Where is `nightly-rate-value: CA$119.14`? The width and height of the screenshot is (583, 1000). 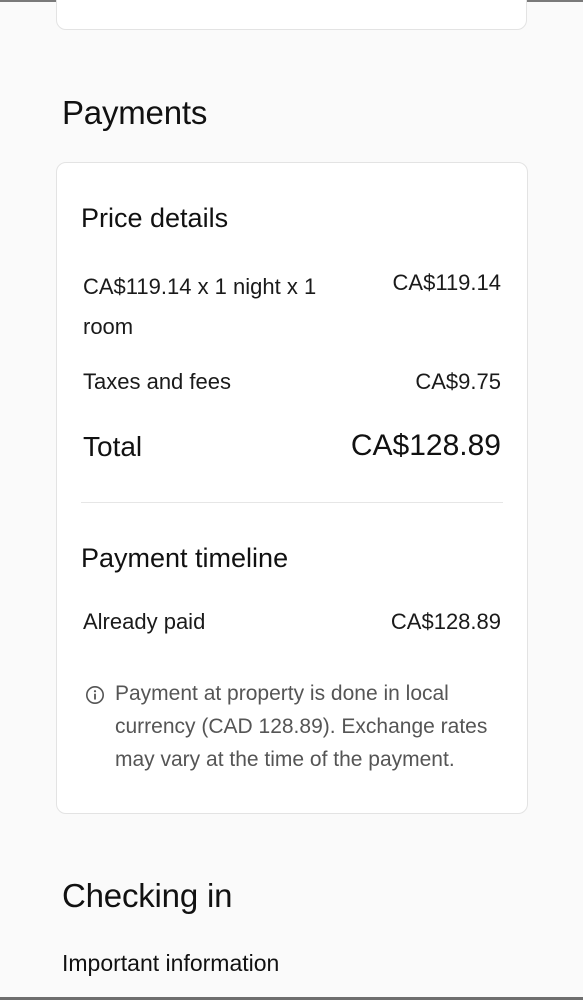 nightly-rate-value: CA$119.14 is located at coordinates (446, 282).